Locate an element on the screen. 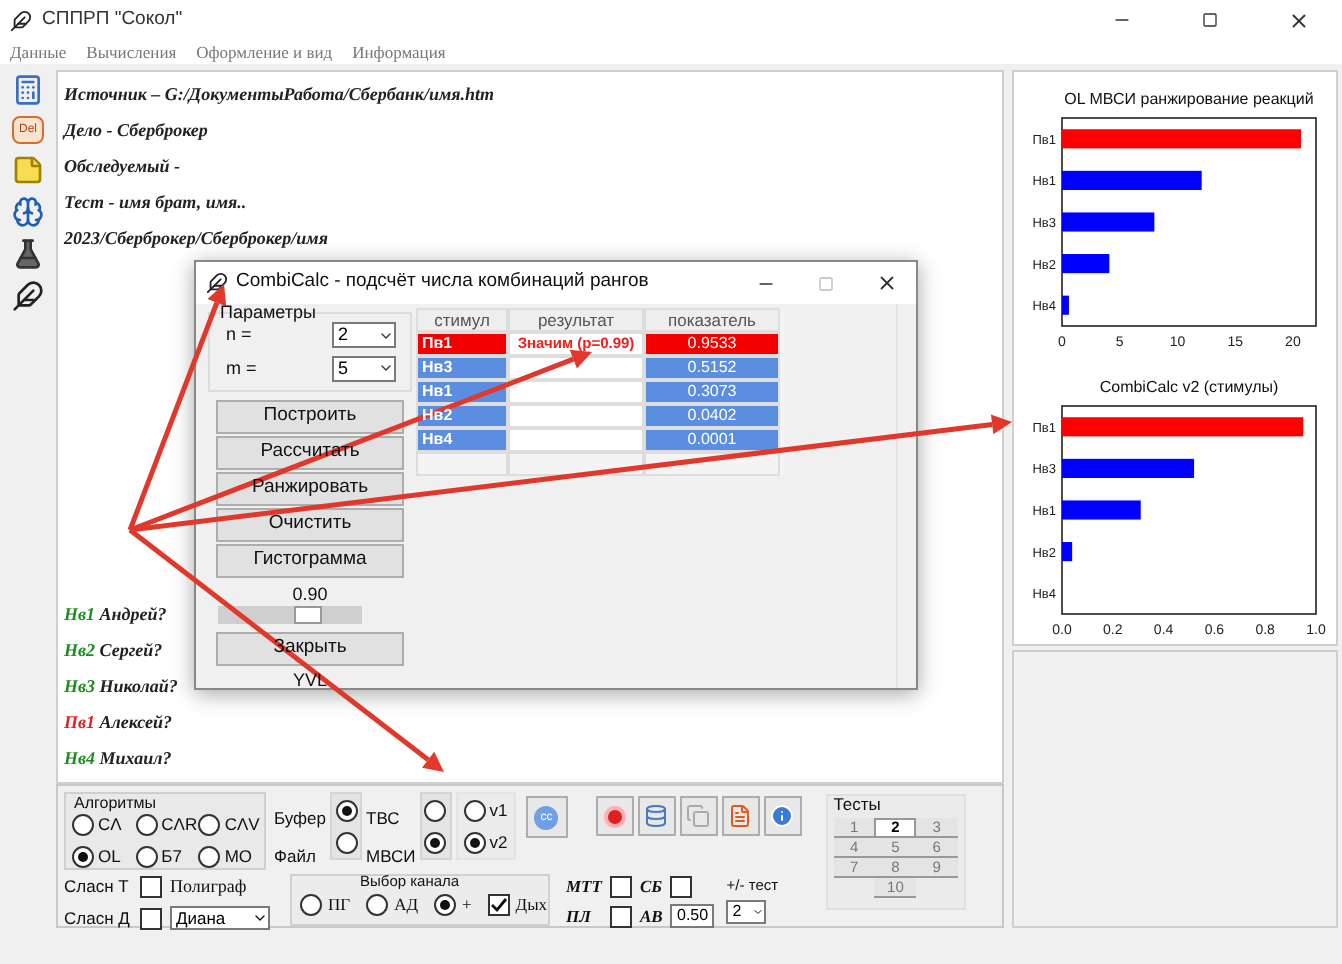  value-cell: 0.0001 is located at coordinates (712, 440).